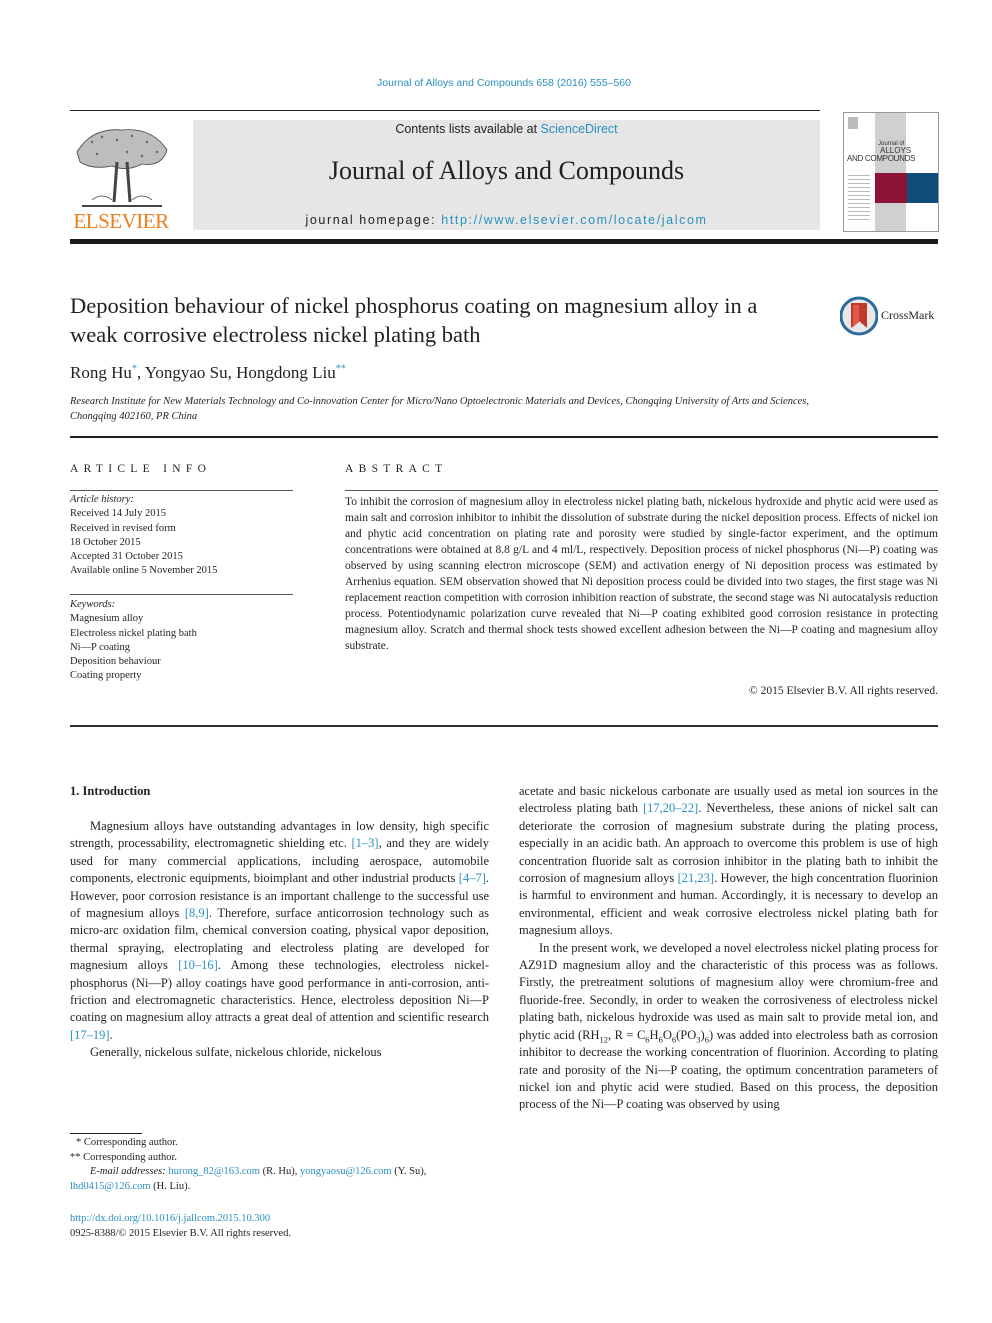 The image size is (992, 1323). What do you see at coordinates (110, 1186) in the screenshot?
I see `email-link: lhd0415@126.com` at bounding box center [110, 1186].